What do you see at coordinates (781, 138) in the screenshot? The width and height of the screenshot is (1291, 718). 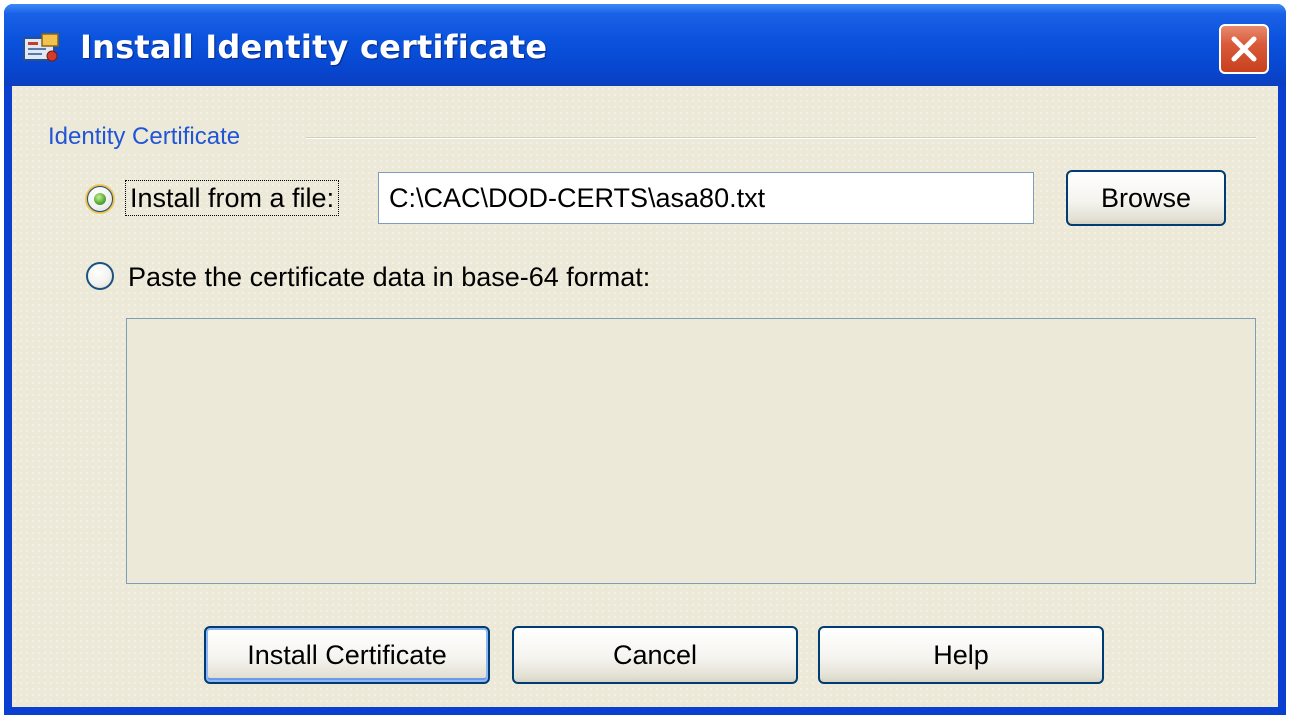 I see `group-divider` at bounding box center [781, 138].